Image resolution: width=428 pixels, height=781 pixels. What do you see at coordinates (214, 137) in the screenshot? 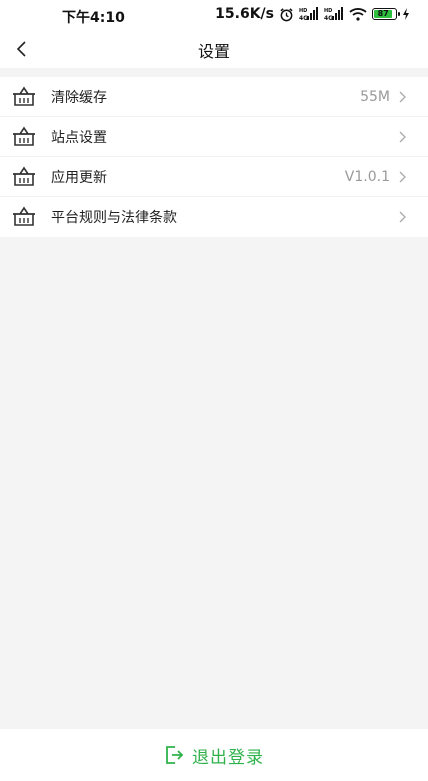
I see `menu-item-site-settings: 站点设置` at bounding box center [214, 137].